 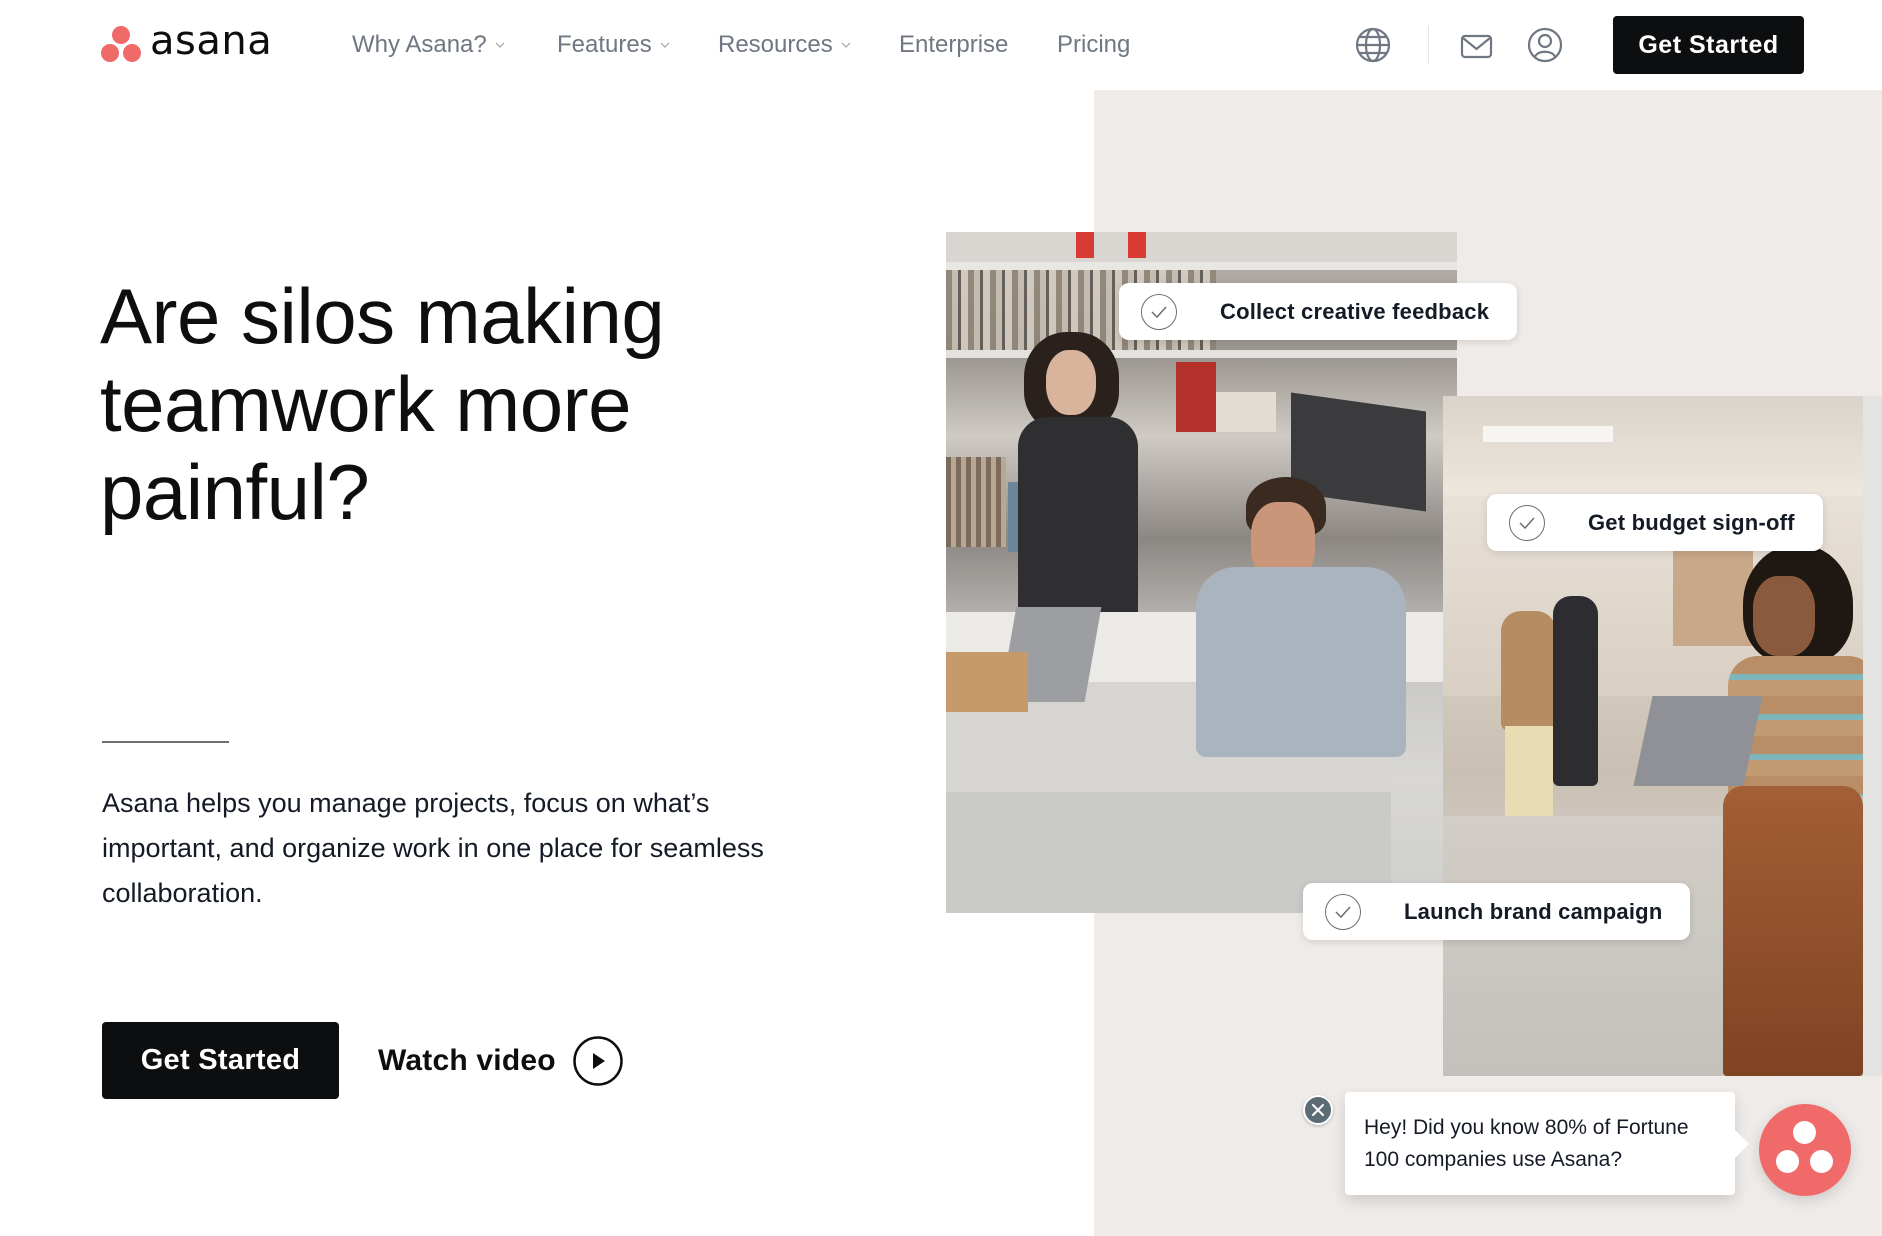 I want to click on task-card-launch-campaign: Launch brand campaign, so click(x=1497, y=911).